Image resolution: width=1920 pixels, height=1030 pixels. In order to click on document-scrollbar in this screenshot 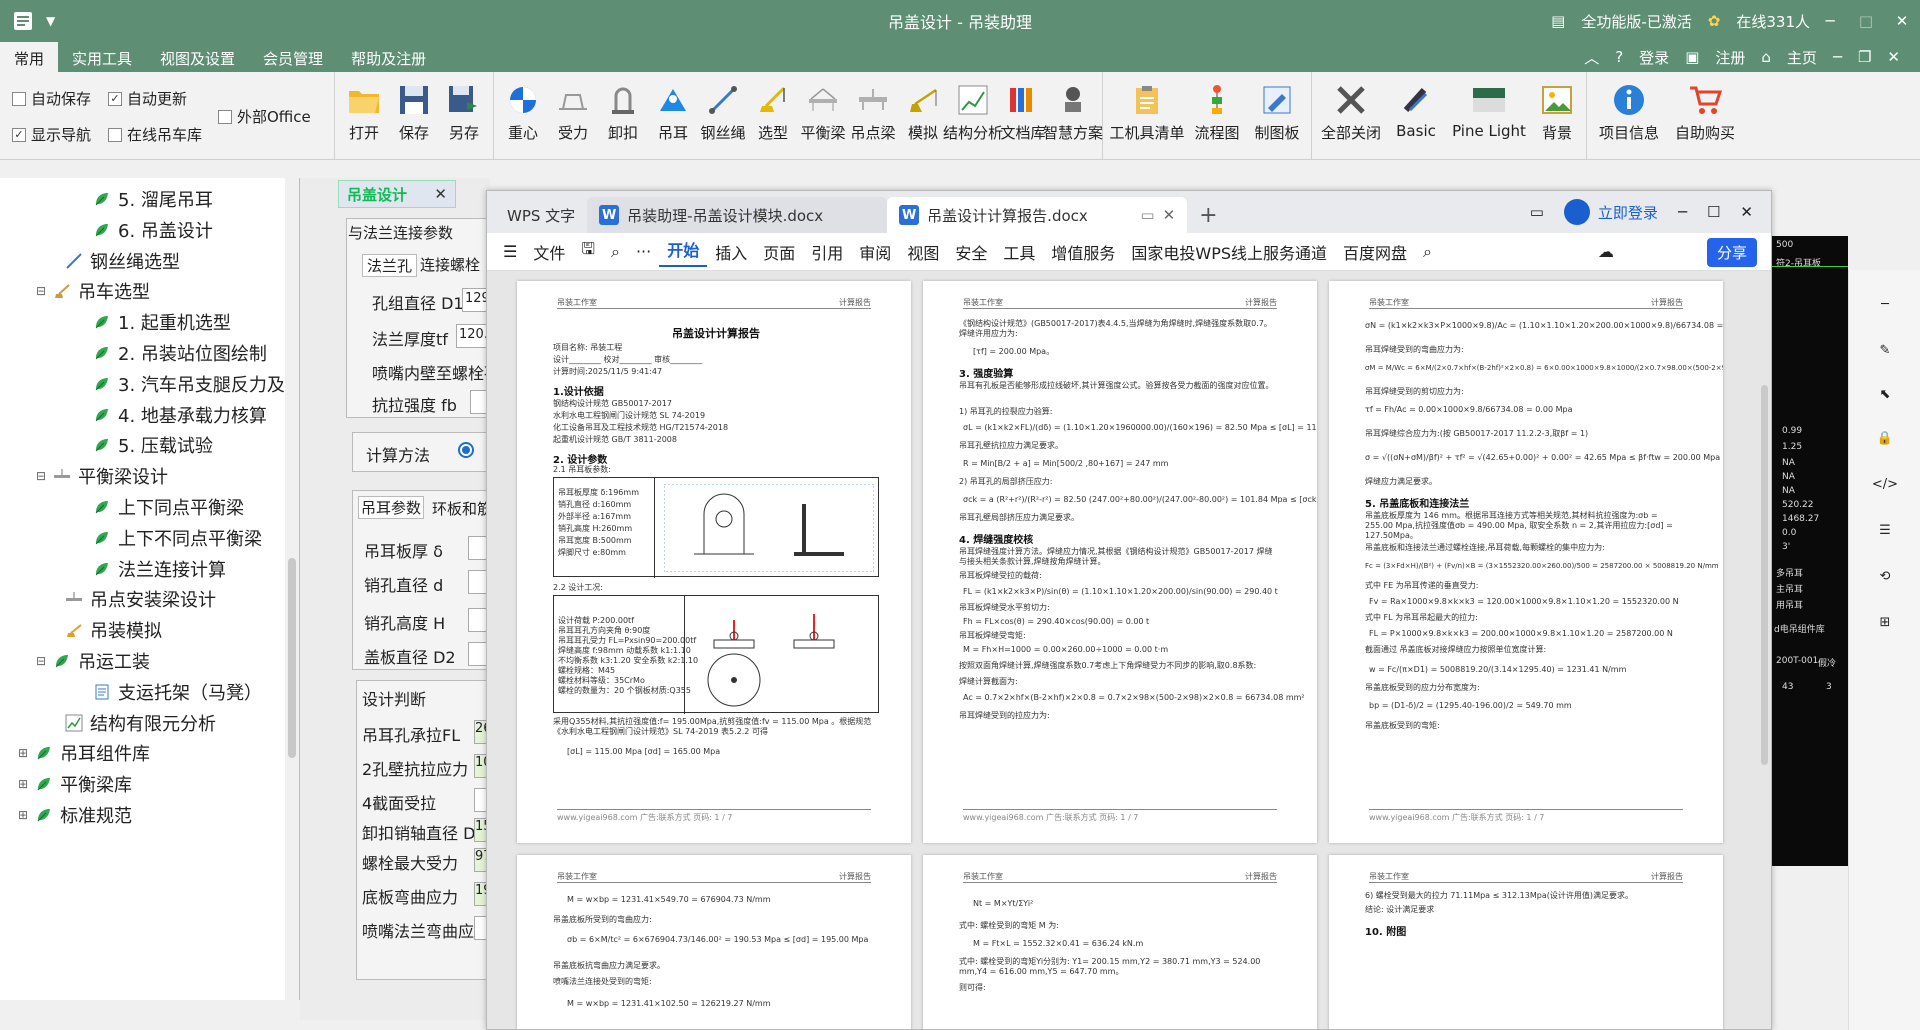, I will do `click(1764, 692)`.